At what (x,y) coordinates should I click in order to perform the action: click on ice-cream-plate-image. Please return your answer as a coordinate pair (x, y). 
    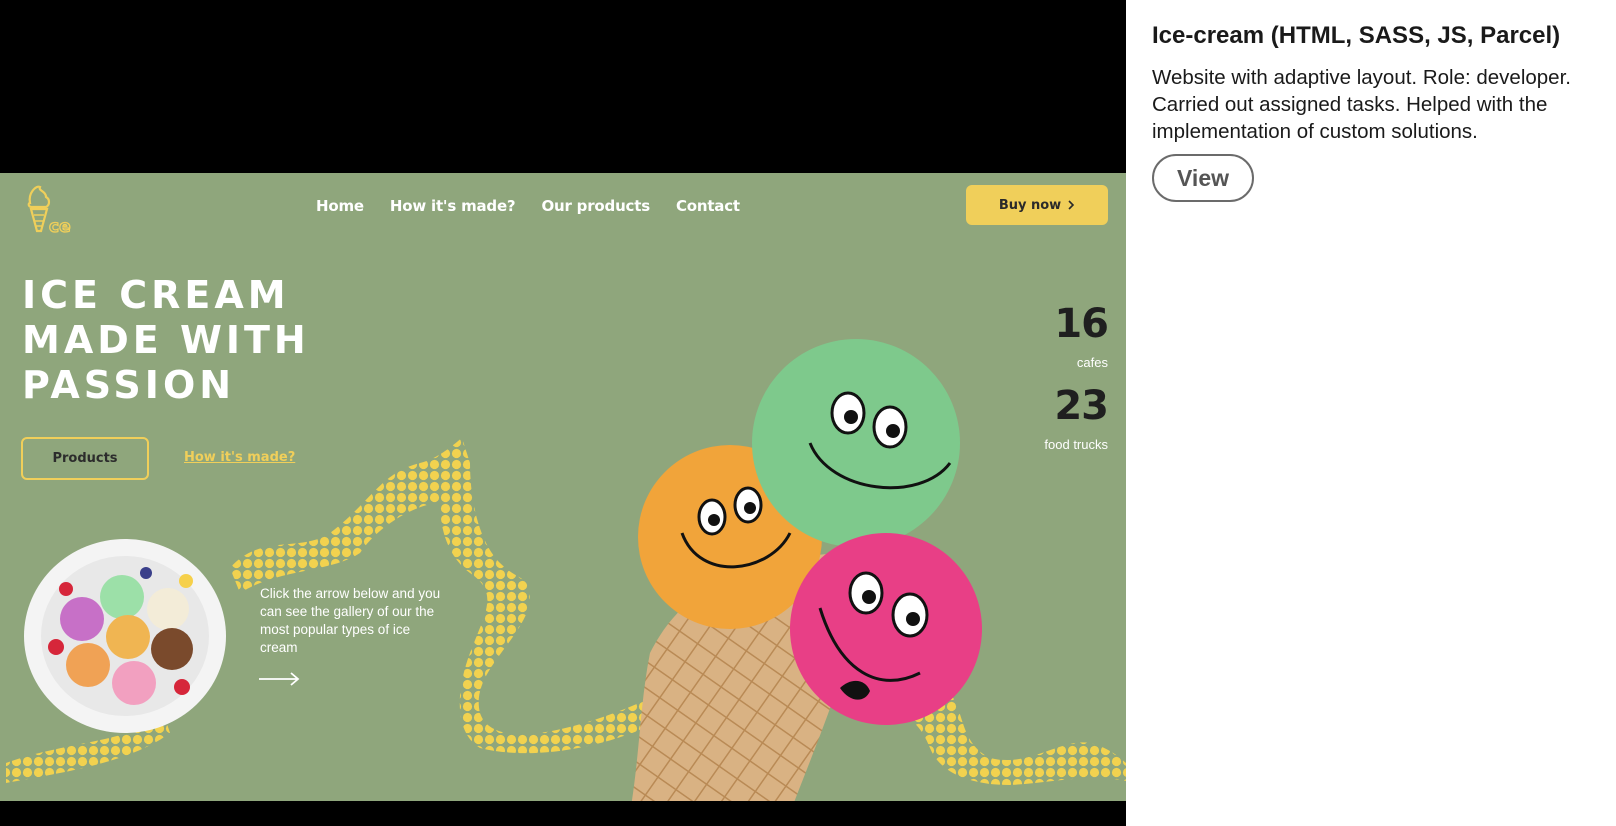
    Looking at the image, I should click on (125, 636).